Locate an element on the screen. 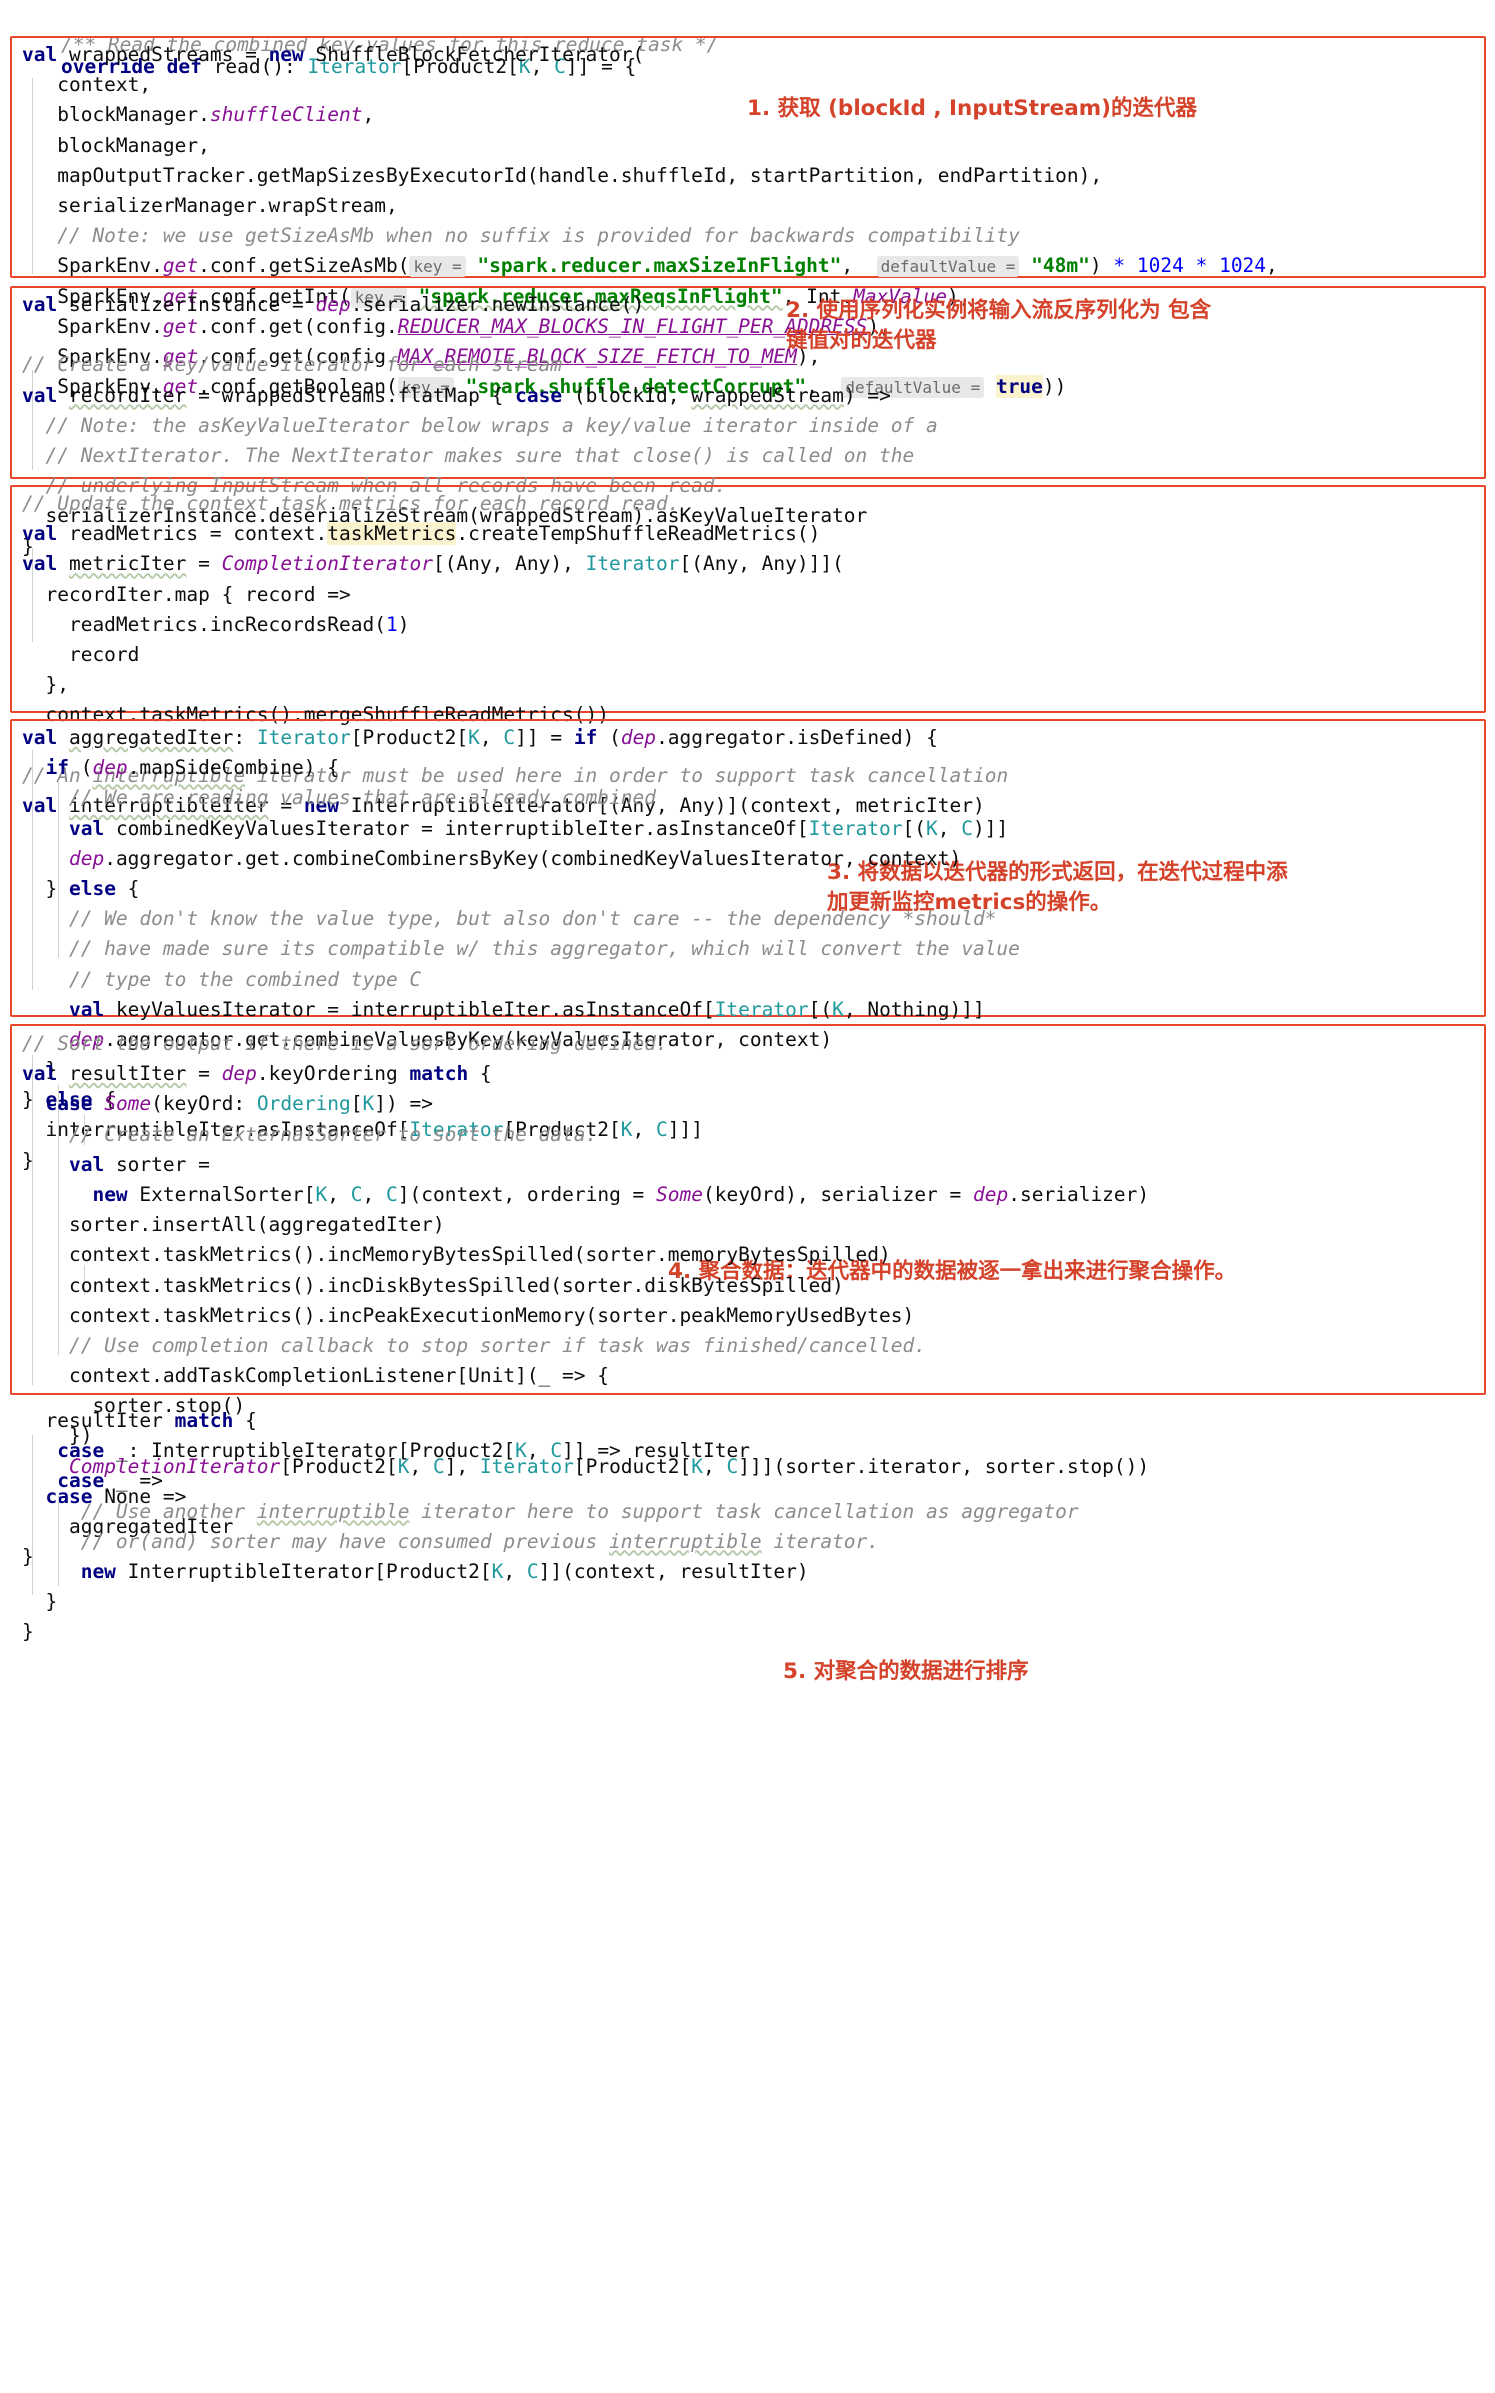  code-line: blockManager, is located at coordinates (116, 145).